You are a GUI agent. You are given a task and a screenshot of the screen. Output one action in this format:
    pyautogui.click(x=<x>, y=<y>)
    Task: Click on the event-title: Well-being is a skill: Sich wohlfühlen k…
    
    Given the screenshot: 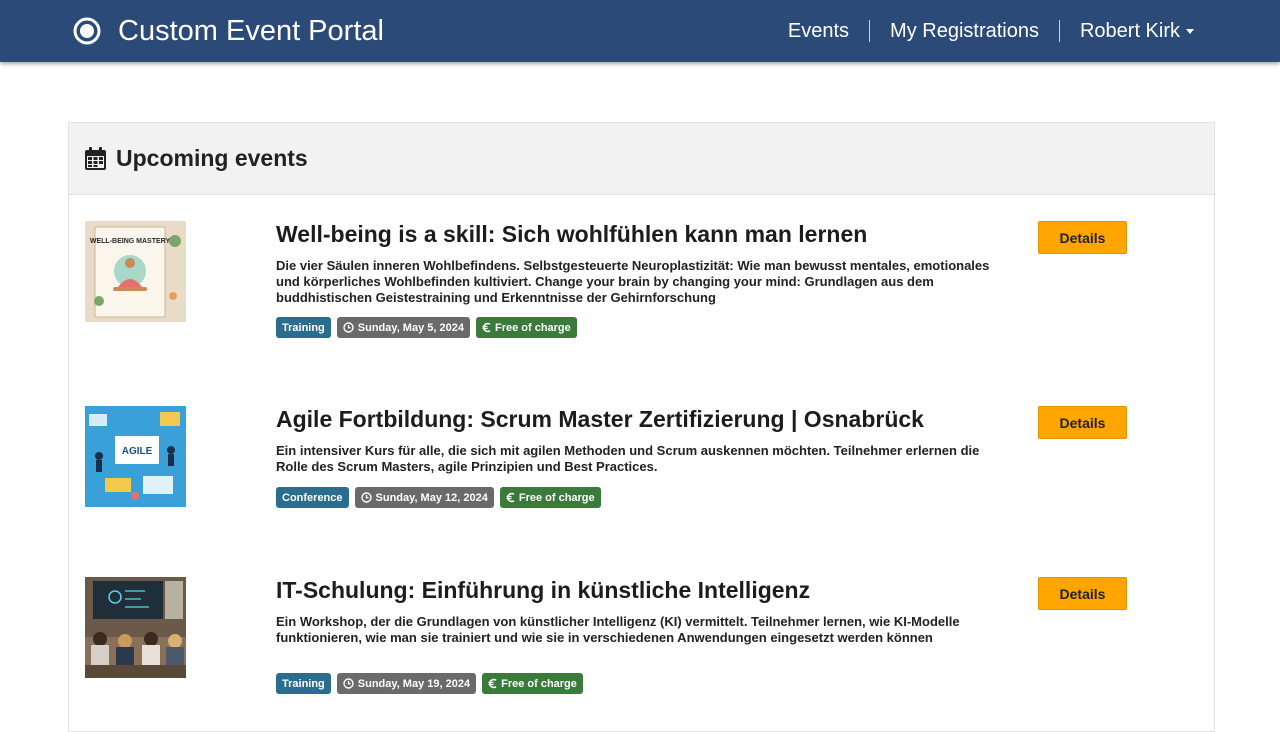 What is the action you would take?
    pyautogui.click(x=571, y=234)
    